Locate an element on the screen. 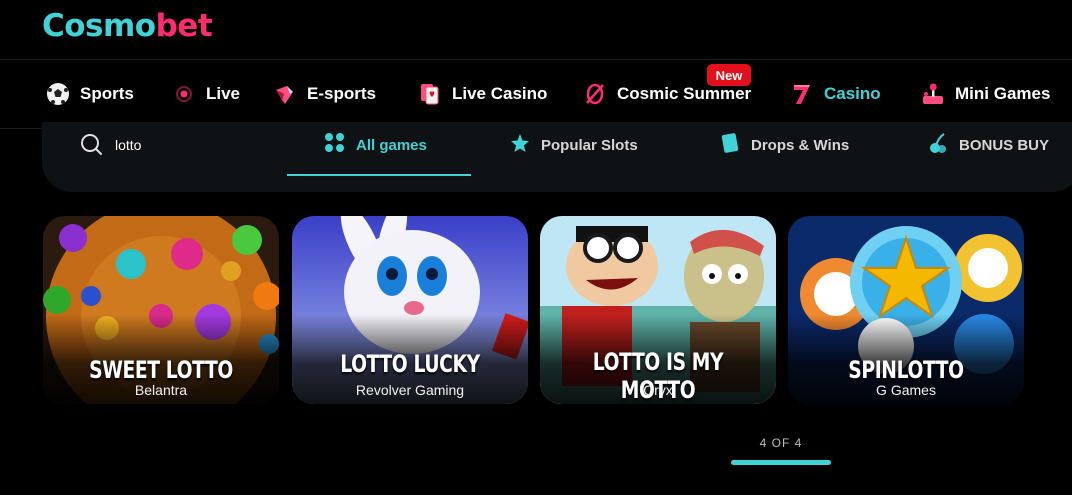 This screenshot has width=1072, height=495. nav-label-live-casino: Live Casino is located at coordinates (500, 93).